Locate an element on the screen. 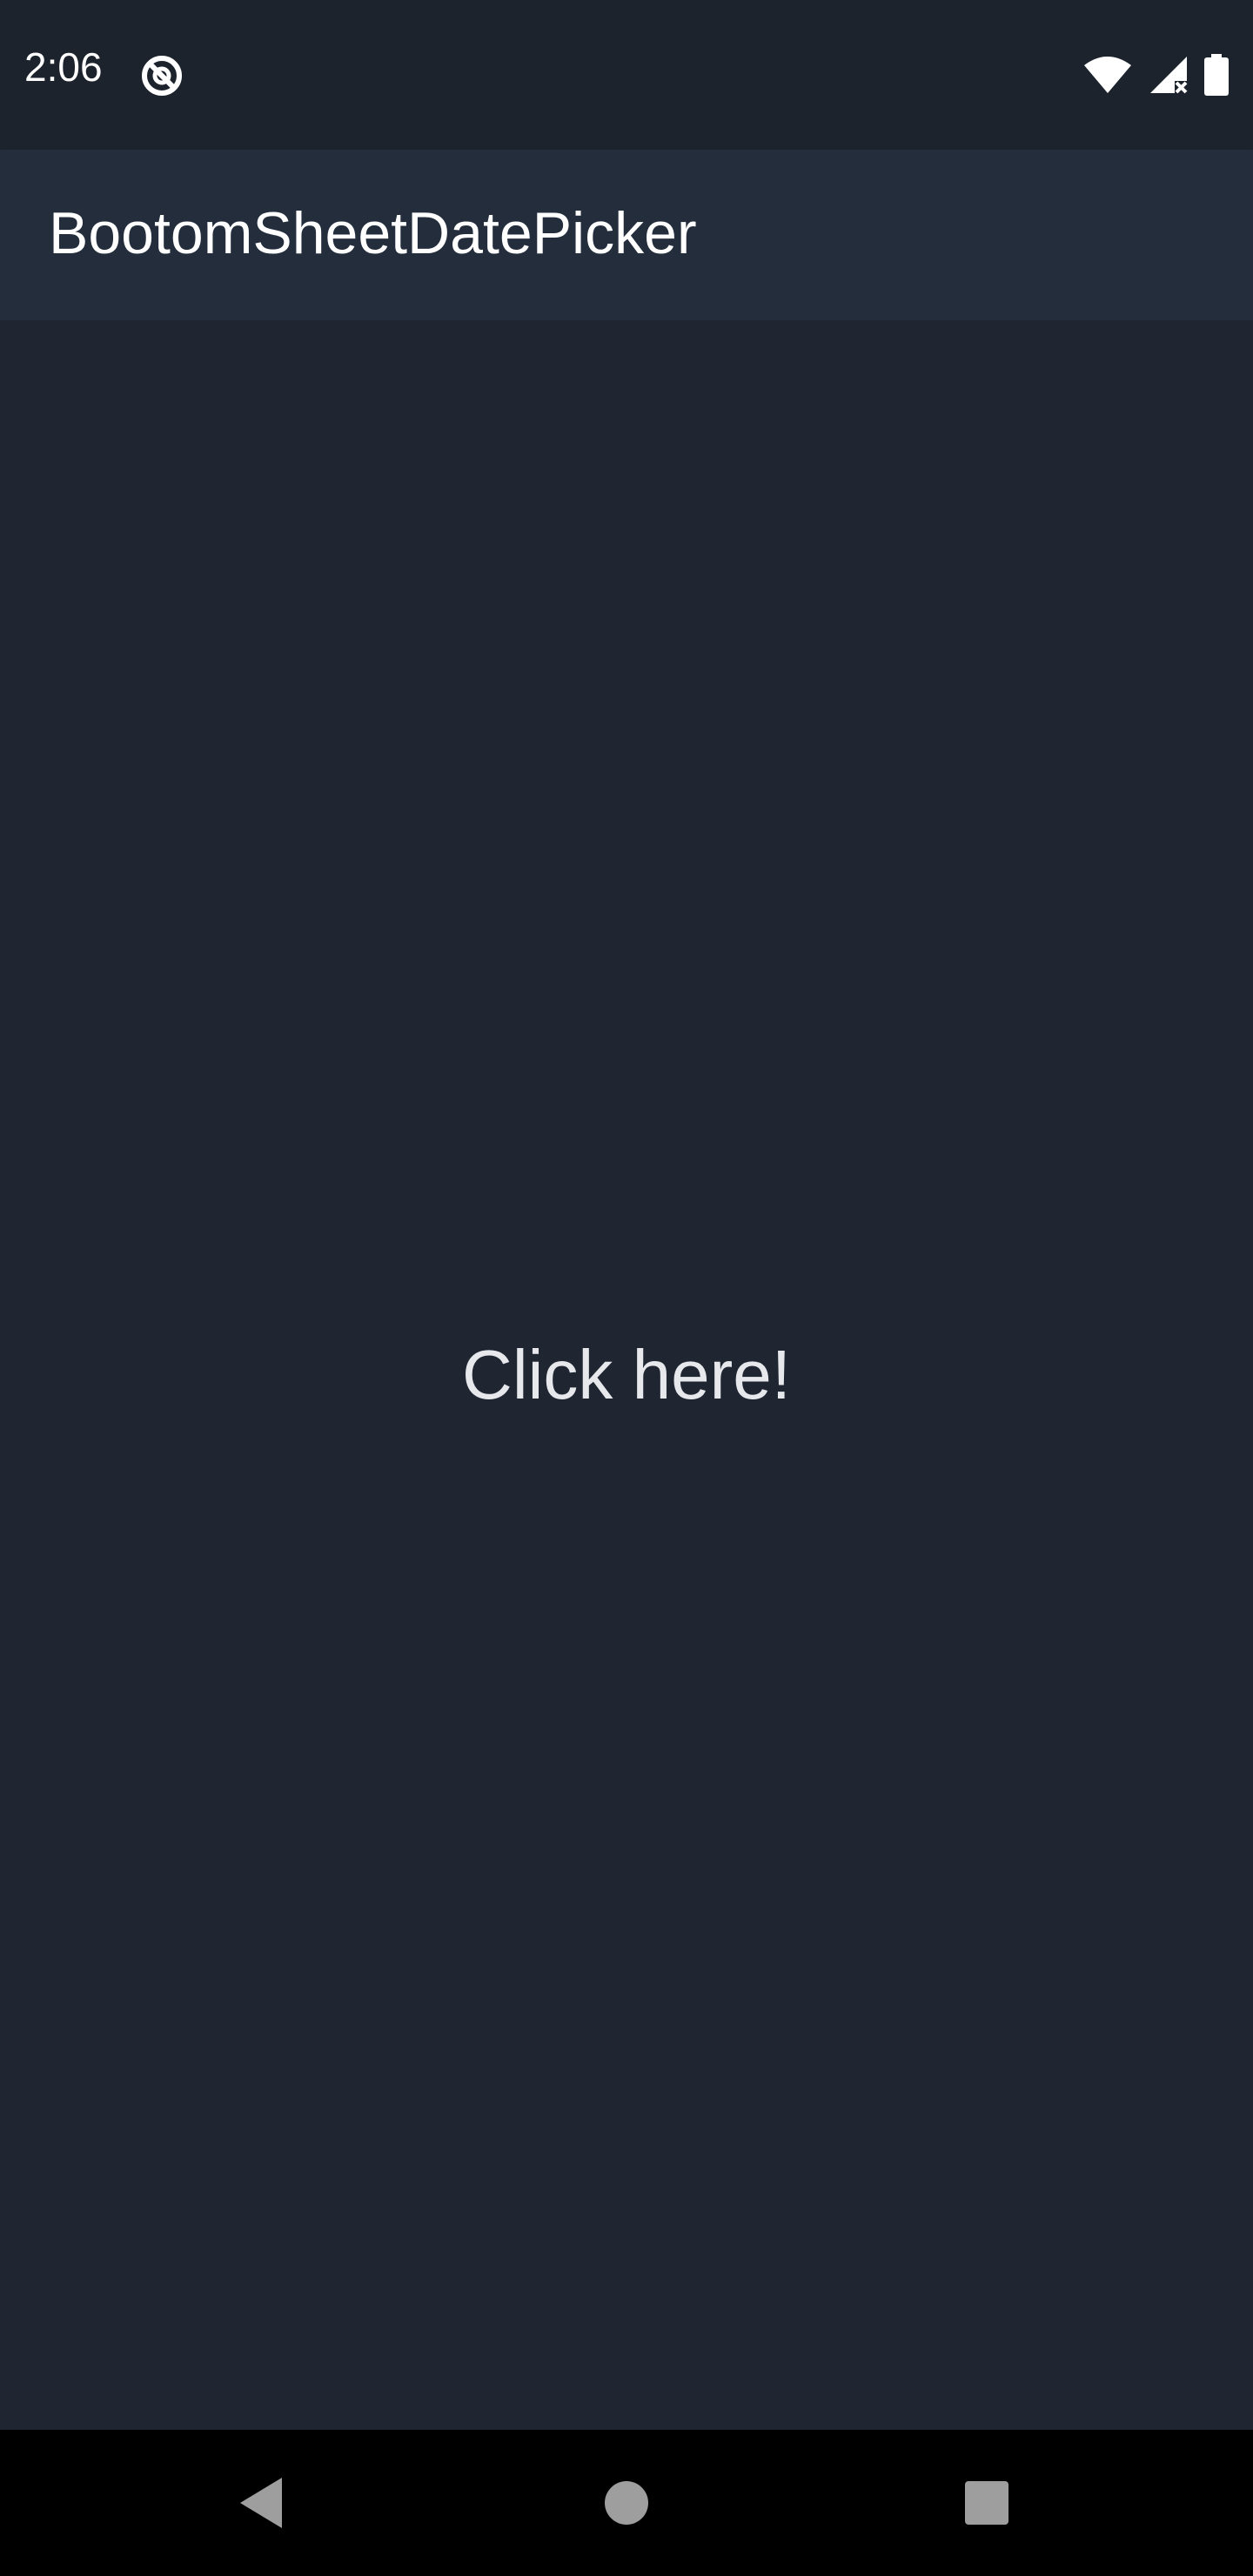 The image size is (1253, 2576). home-icon is located at coordinates (626, 2503).